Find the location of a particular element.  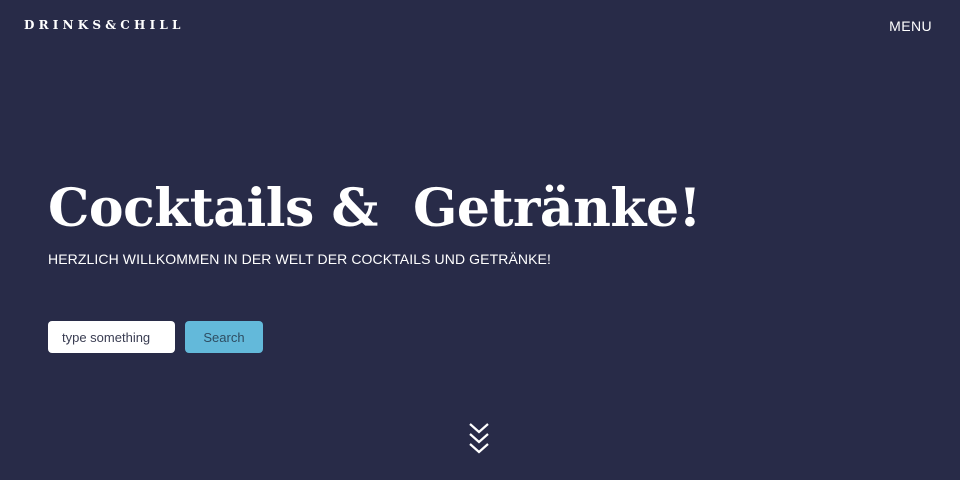

scroll-down-button is located at coordinates (479, 439).